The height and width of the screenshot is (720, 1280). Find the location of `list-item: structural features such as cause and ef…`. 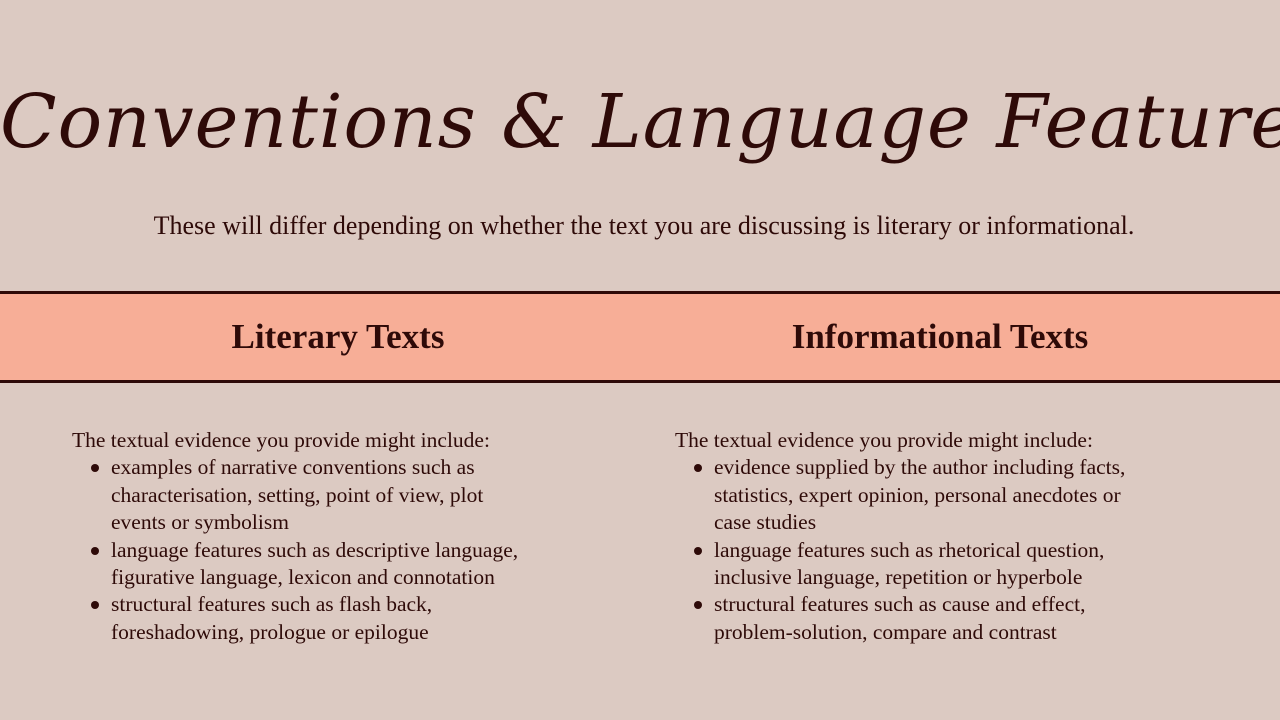

list-item: structural features such as cause and ef… is located at coordinates (964, 618).